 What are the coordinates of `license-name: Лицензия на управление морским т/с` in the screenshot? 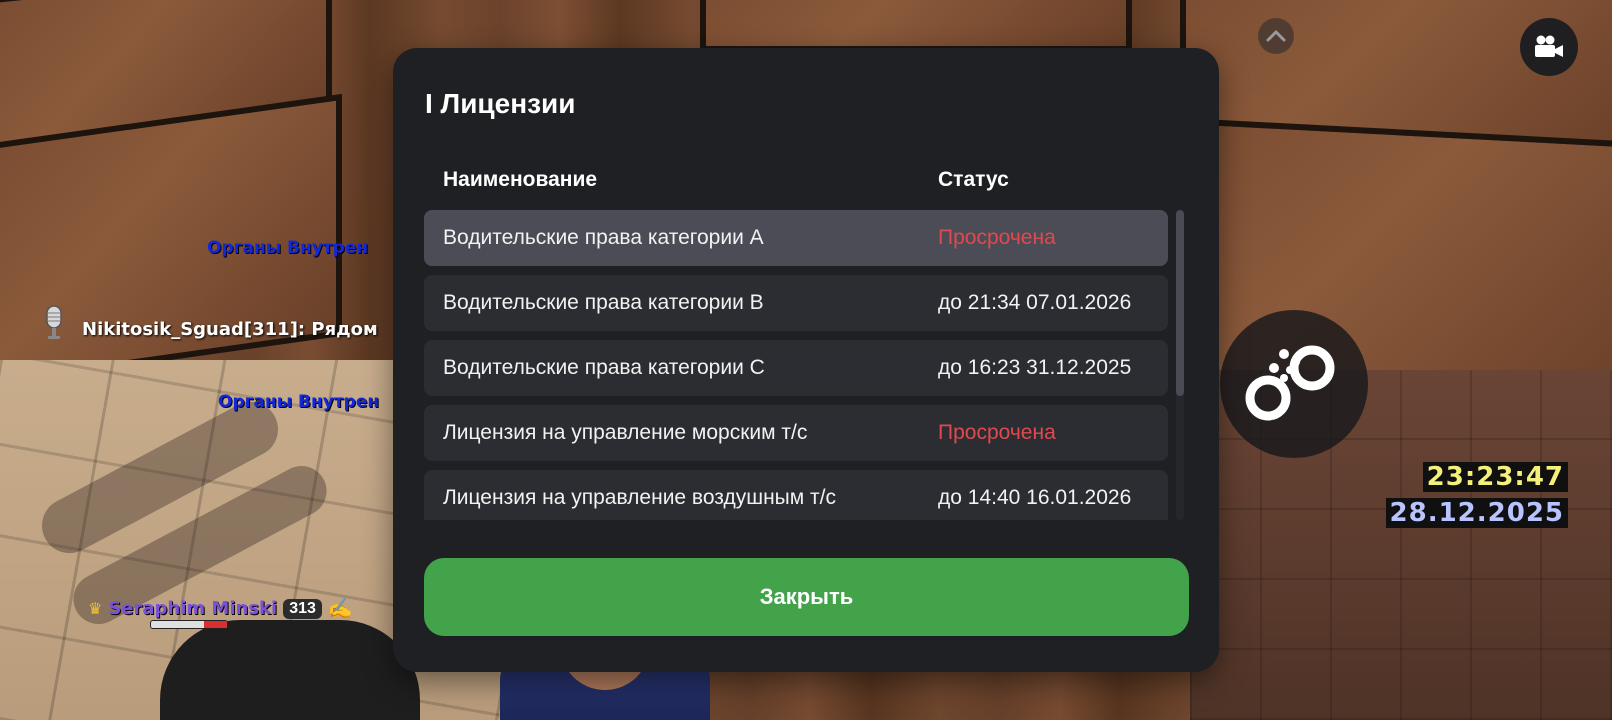 It's located at (625, 432).